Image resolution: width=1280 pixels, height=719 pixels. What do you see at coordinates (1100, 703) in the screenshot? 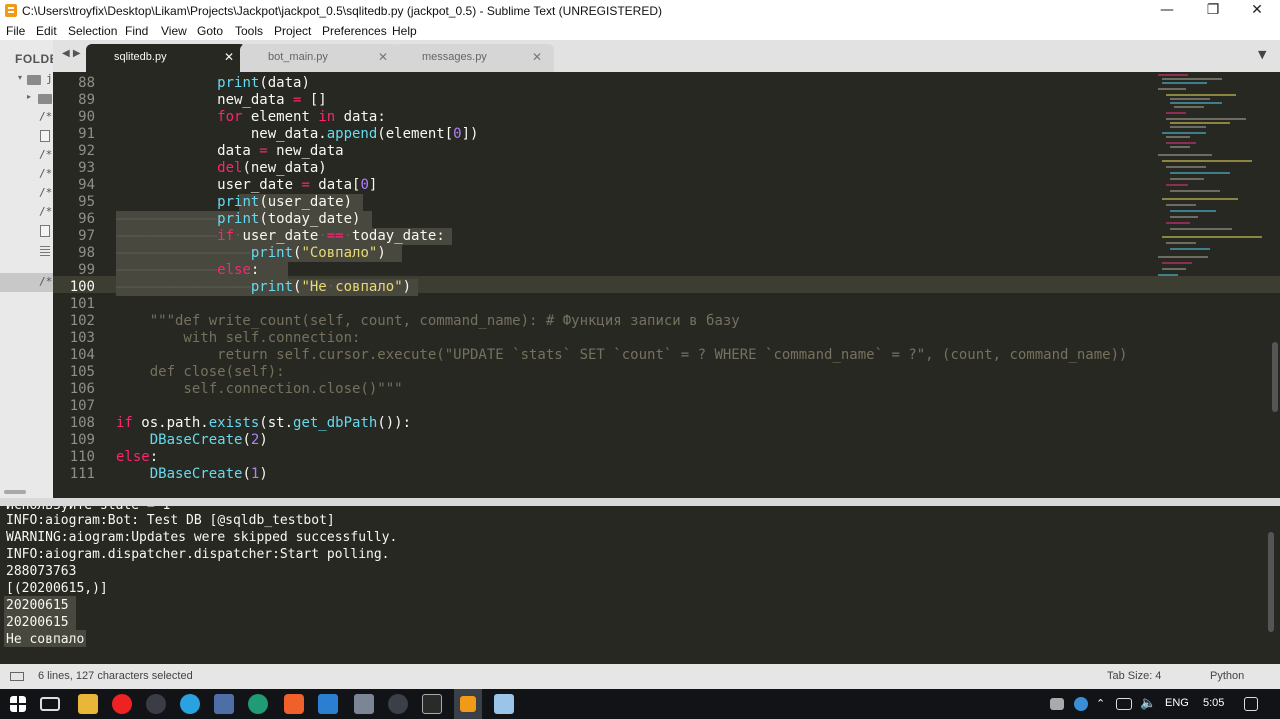
I see `tray-chevron-icon: ⌃` at bounding box center [1100, 703].